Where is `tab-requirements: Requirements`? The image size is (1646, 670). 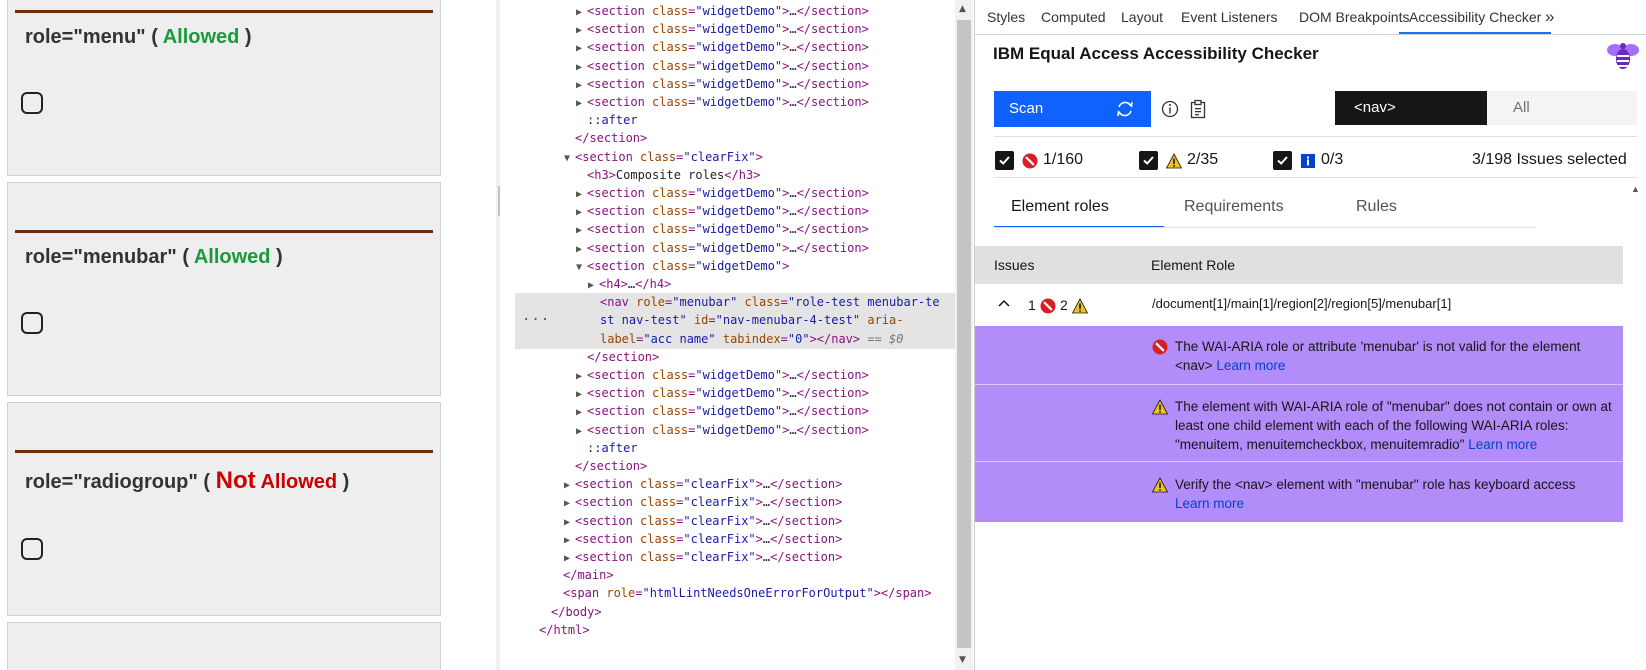
tab-requirements: Requirements is located at coordinates (1234, 207).